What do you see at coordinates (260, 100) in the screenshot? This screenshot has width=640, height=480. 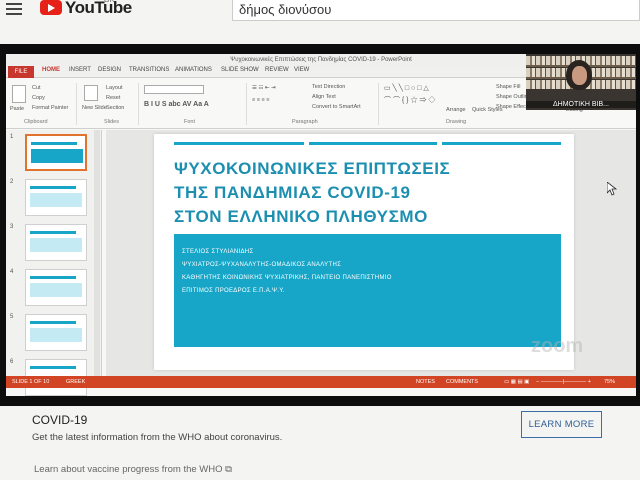 I see `align-icons: ≡ ≡ ≡ ≡` at bounding box center [260, 100].